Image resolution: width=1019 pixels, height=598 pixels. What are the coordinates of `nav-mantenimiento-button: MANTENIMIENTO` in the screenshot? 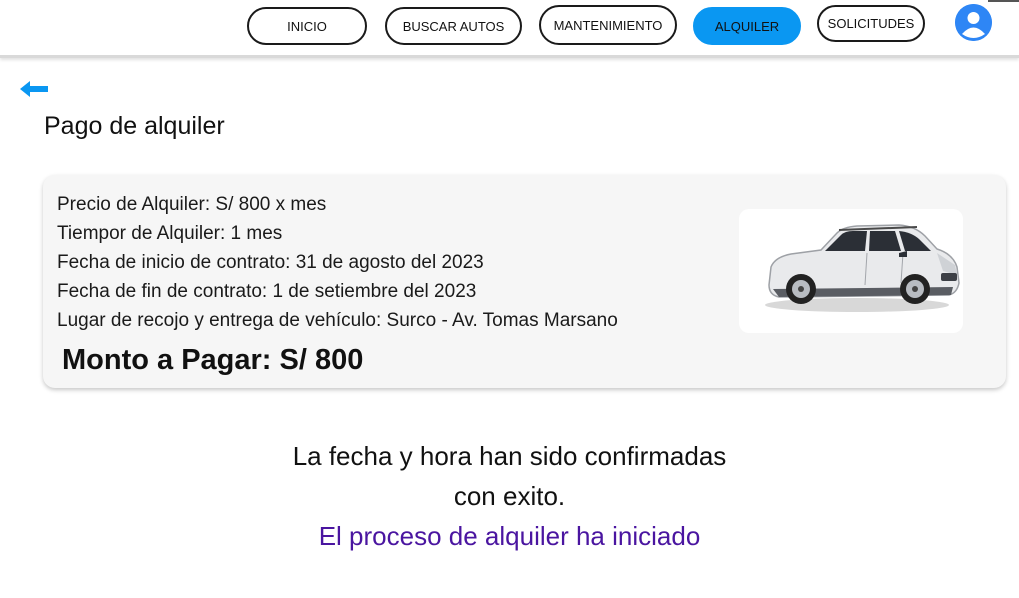 It's located at (608, 25).